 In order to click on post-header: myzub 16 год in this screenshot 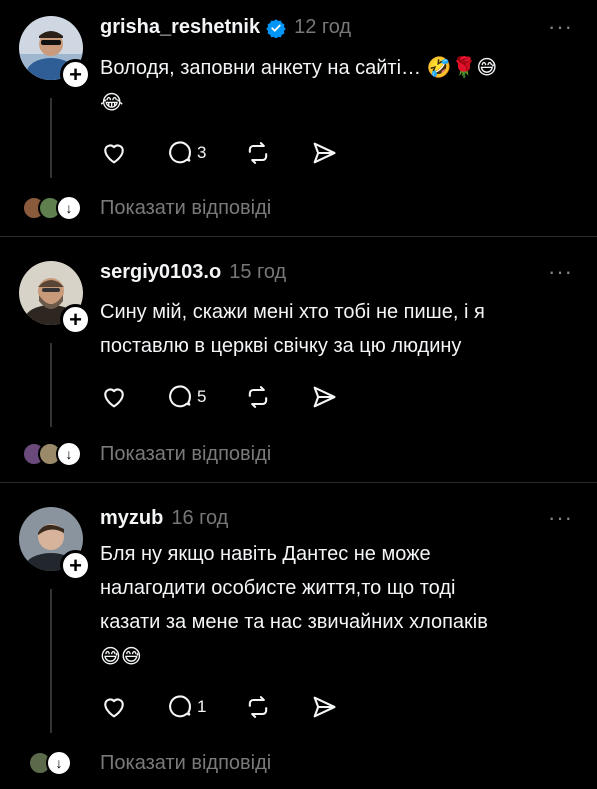, I will do `click(164, 518)`.